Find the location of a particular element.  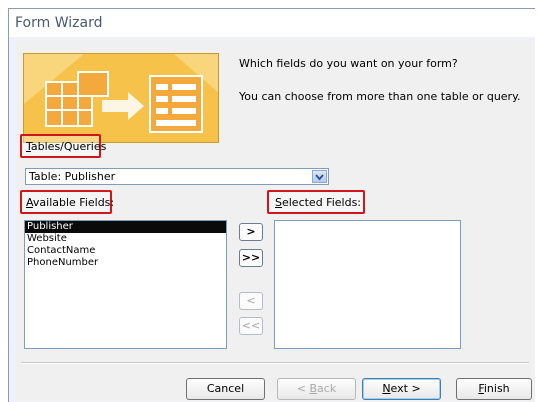

tables-queries-highlight: Tables/Queries is located at coordinates (63, 146).